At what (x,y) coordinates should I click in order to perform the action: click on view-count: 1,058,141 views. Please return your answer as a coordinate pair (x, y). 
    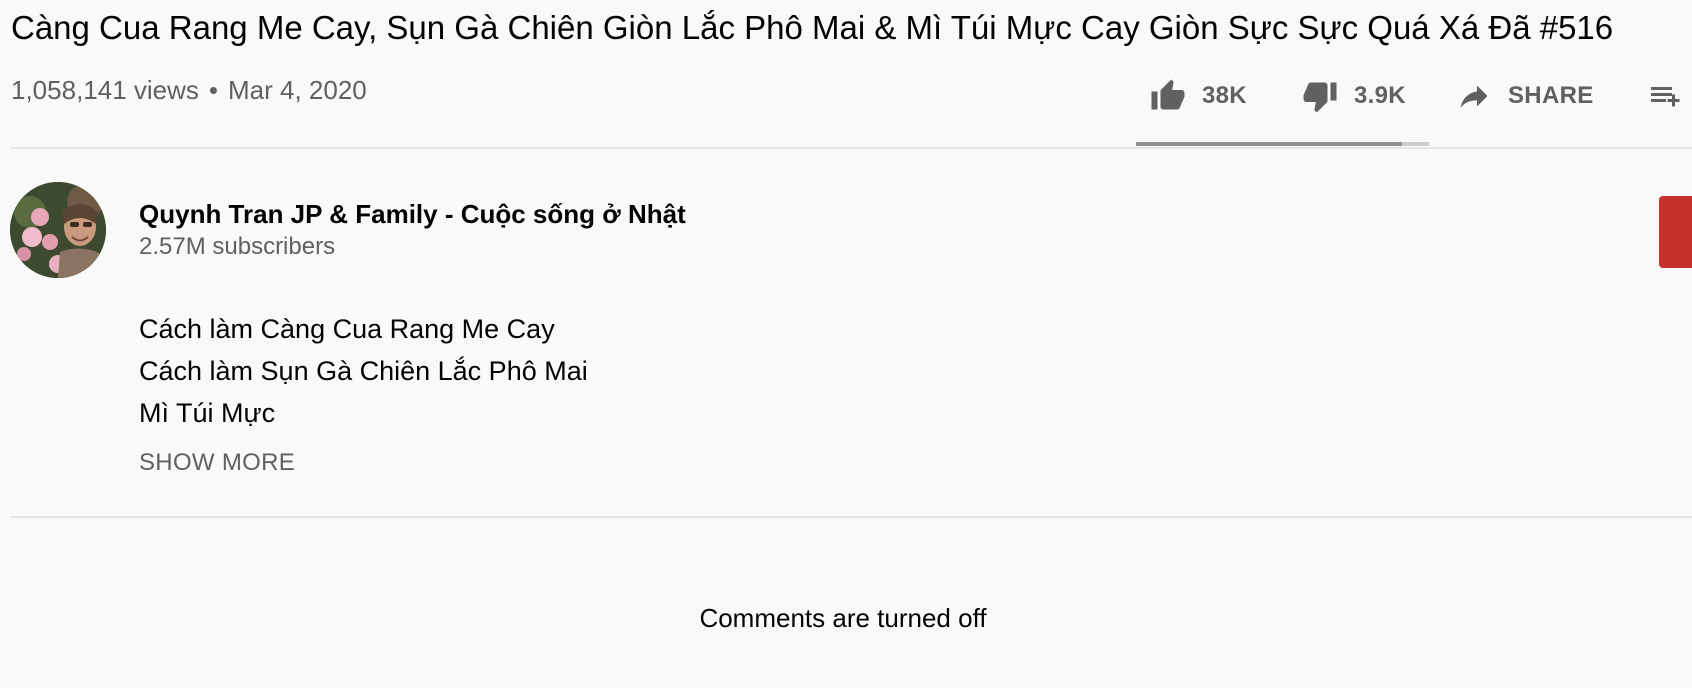
    Looking at the image, I should click on (105, 90).